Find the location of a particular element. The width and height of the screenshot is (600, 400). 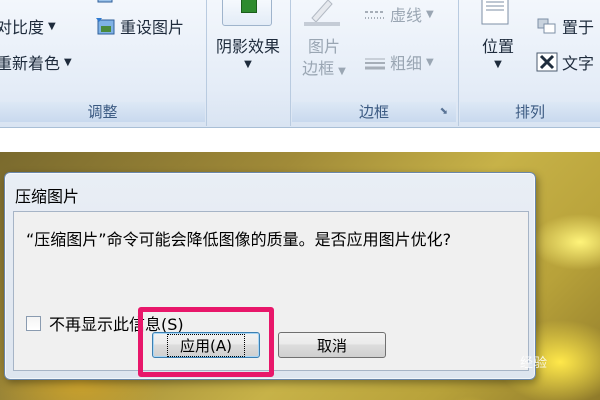

dashes-label: 虚线 is located at coordinates (406, 15).